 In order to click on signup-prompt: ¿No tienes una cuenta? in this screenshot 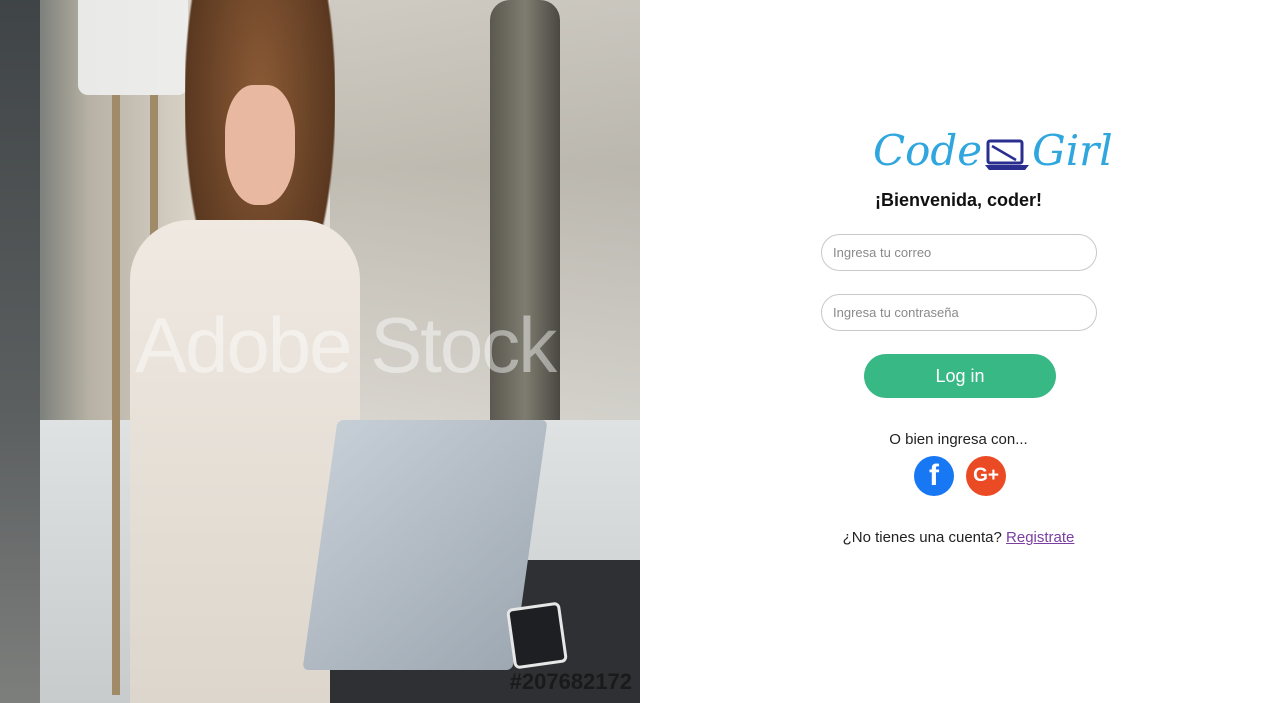, I will do `click(922, 537)`.